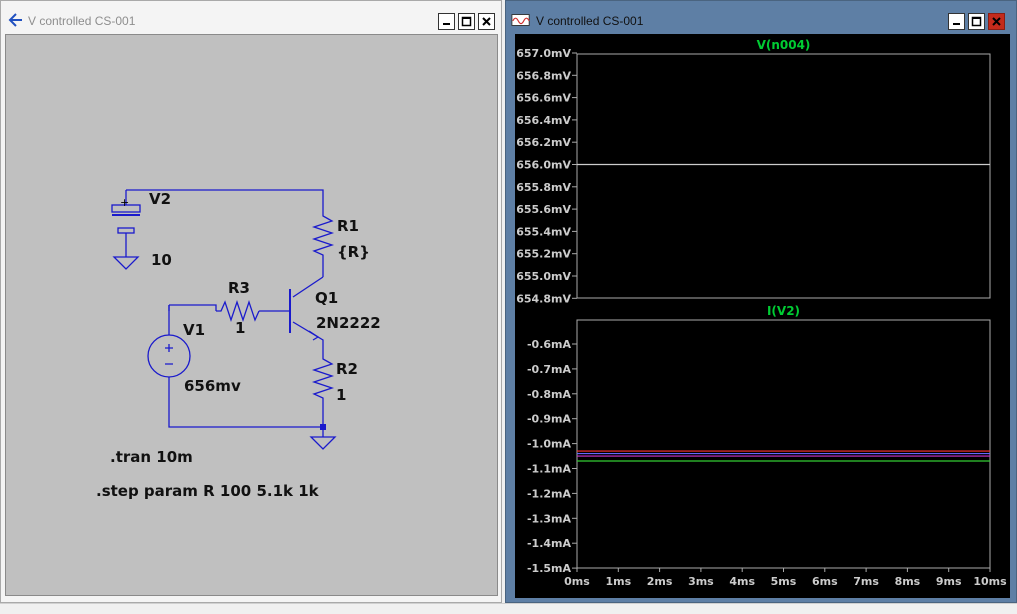 The width and height of the screenshot is (1017, 614). I want to click on label-v1-value: 656mv, so click(212, 386).